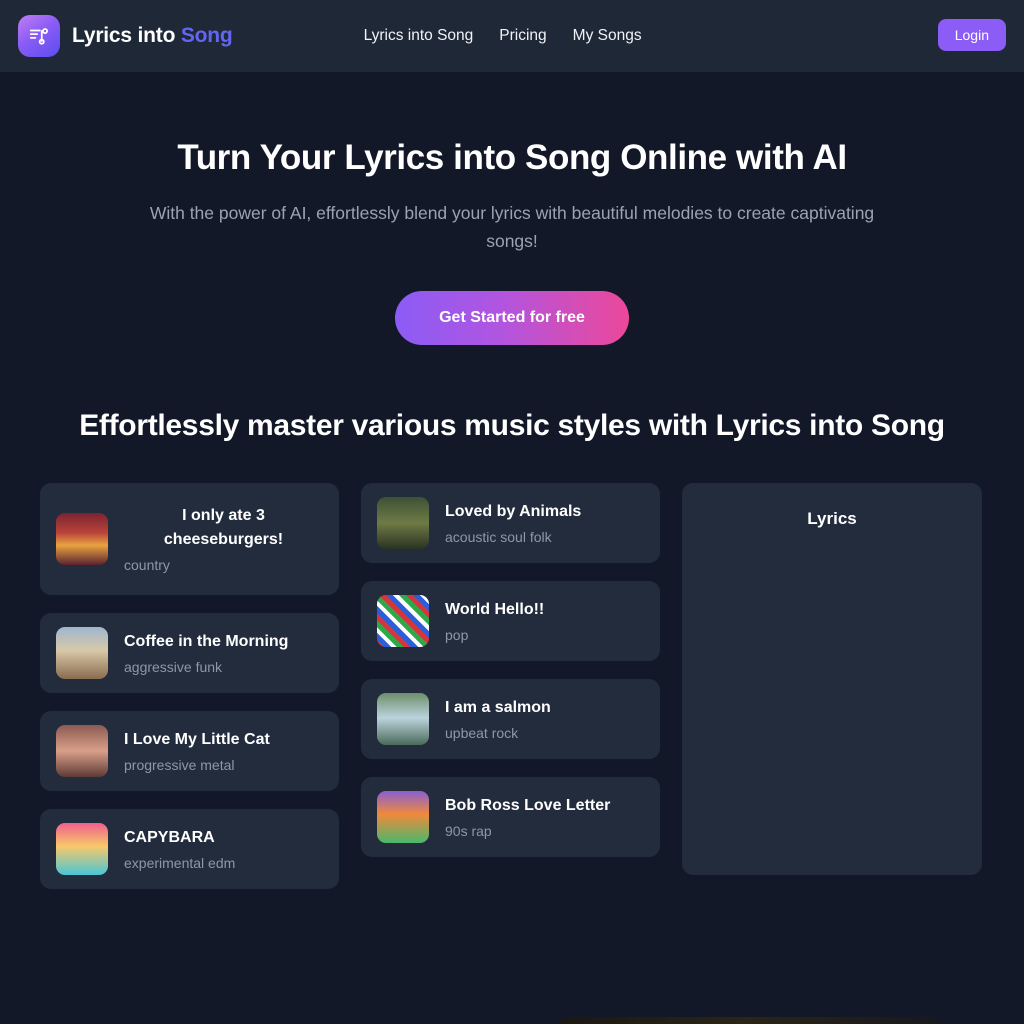 The image size is (1024, 1024). What do you see at coordinates (403, 621) in the screenshot?
I see `world-flags-thumbnail` at bounding box center [403, 621].